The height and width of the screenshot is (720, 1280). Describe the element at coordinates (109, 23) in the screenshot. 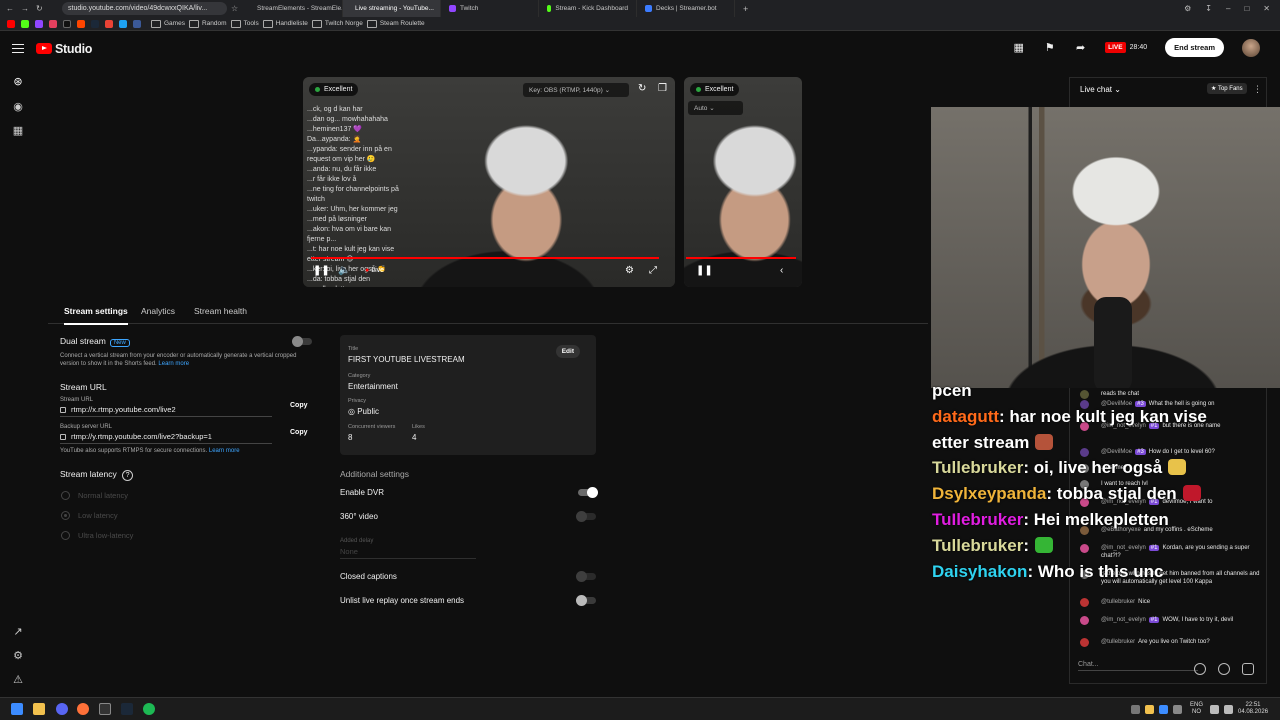

I see `gmail-bookmark-icon` at that location.